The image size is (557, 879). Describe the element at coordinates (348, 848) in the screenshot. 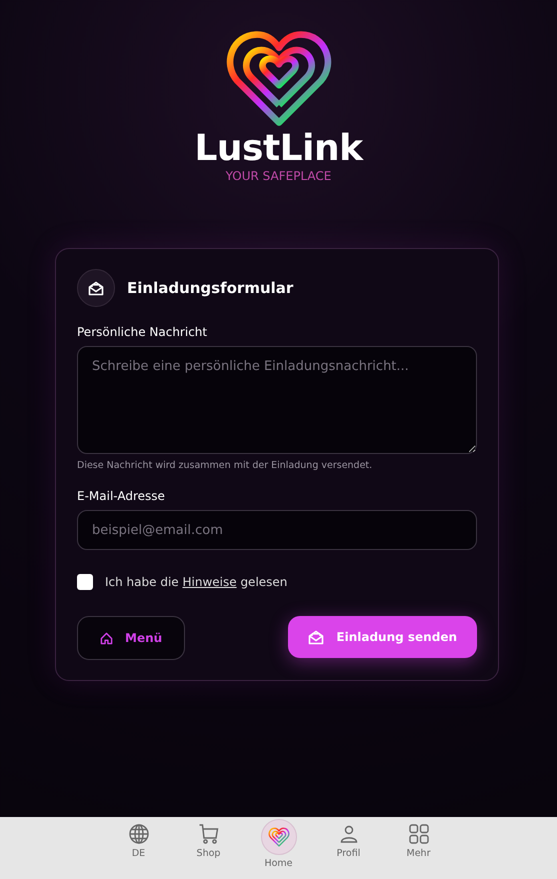

I see `nav-item: Profil` at that location.